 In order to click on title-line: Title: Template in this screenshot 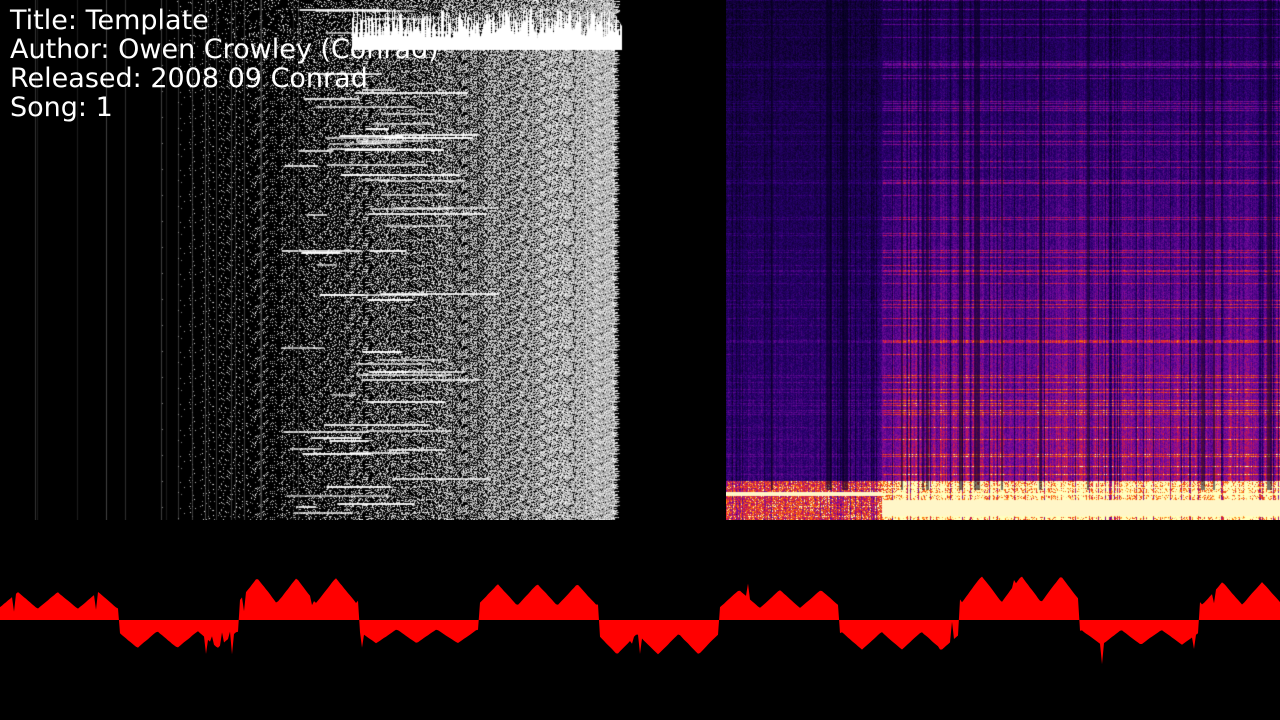, I will do `click(224, 20)`.